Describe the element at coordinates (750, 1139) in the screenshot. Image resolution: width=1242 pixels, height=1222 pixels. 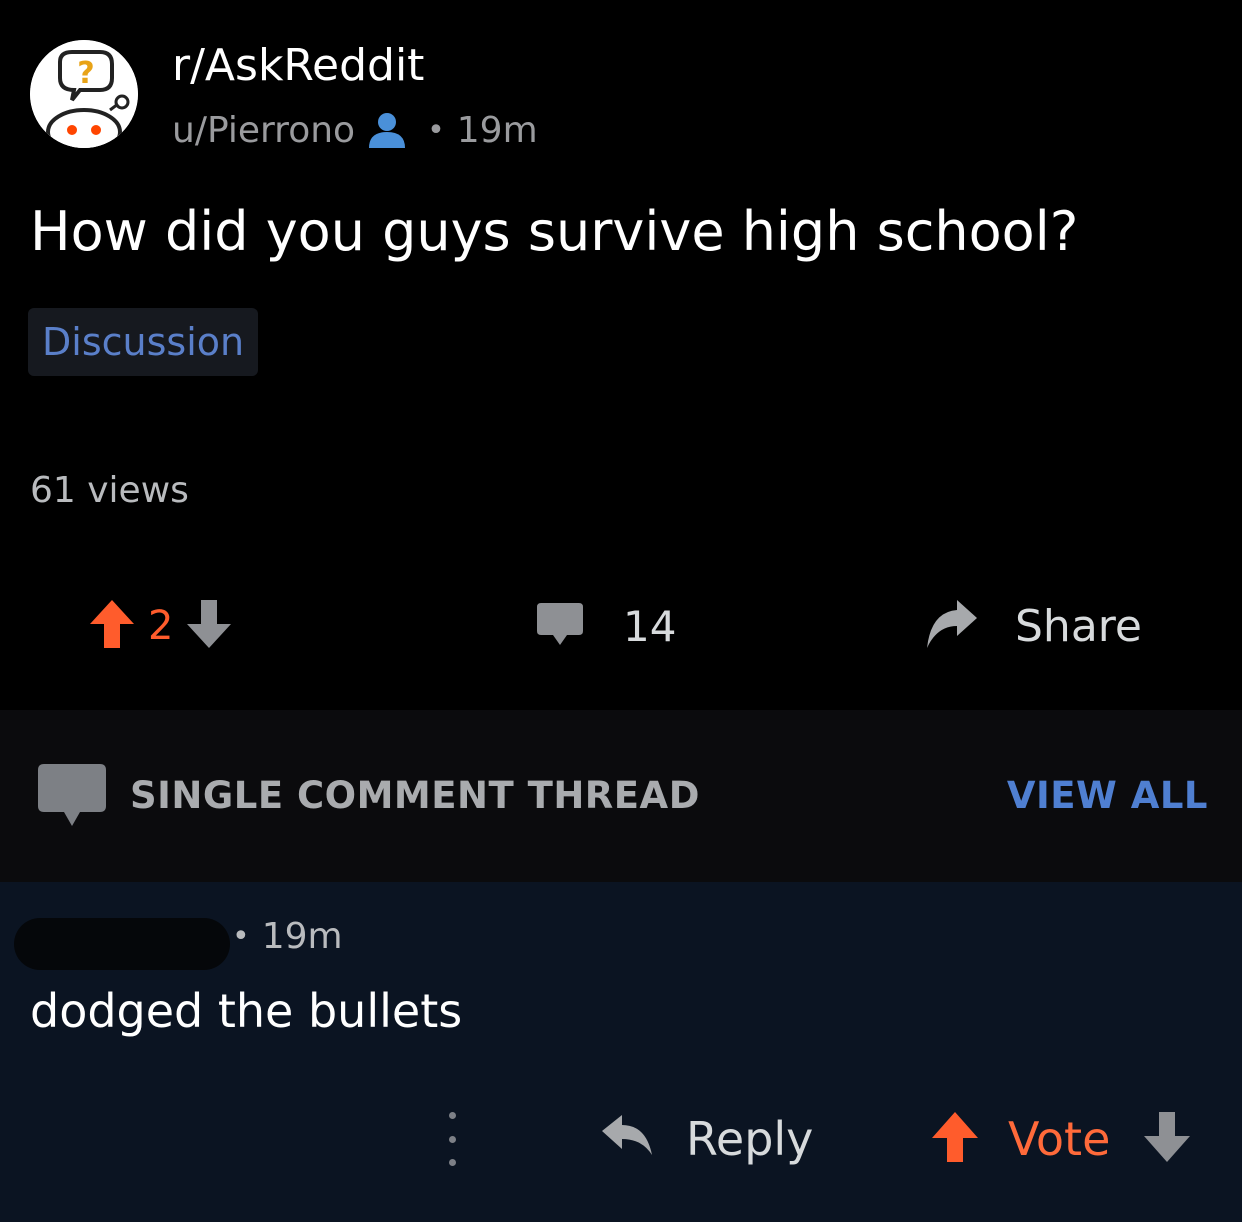
I see `reply-label: Reply` at that location.